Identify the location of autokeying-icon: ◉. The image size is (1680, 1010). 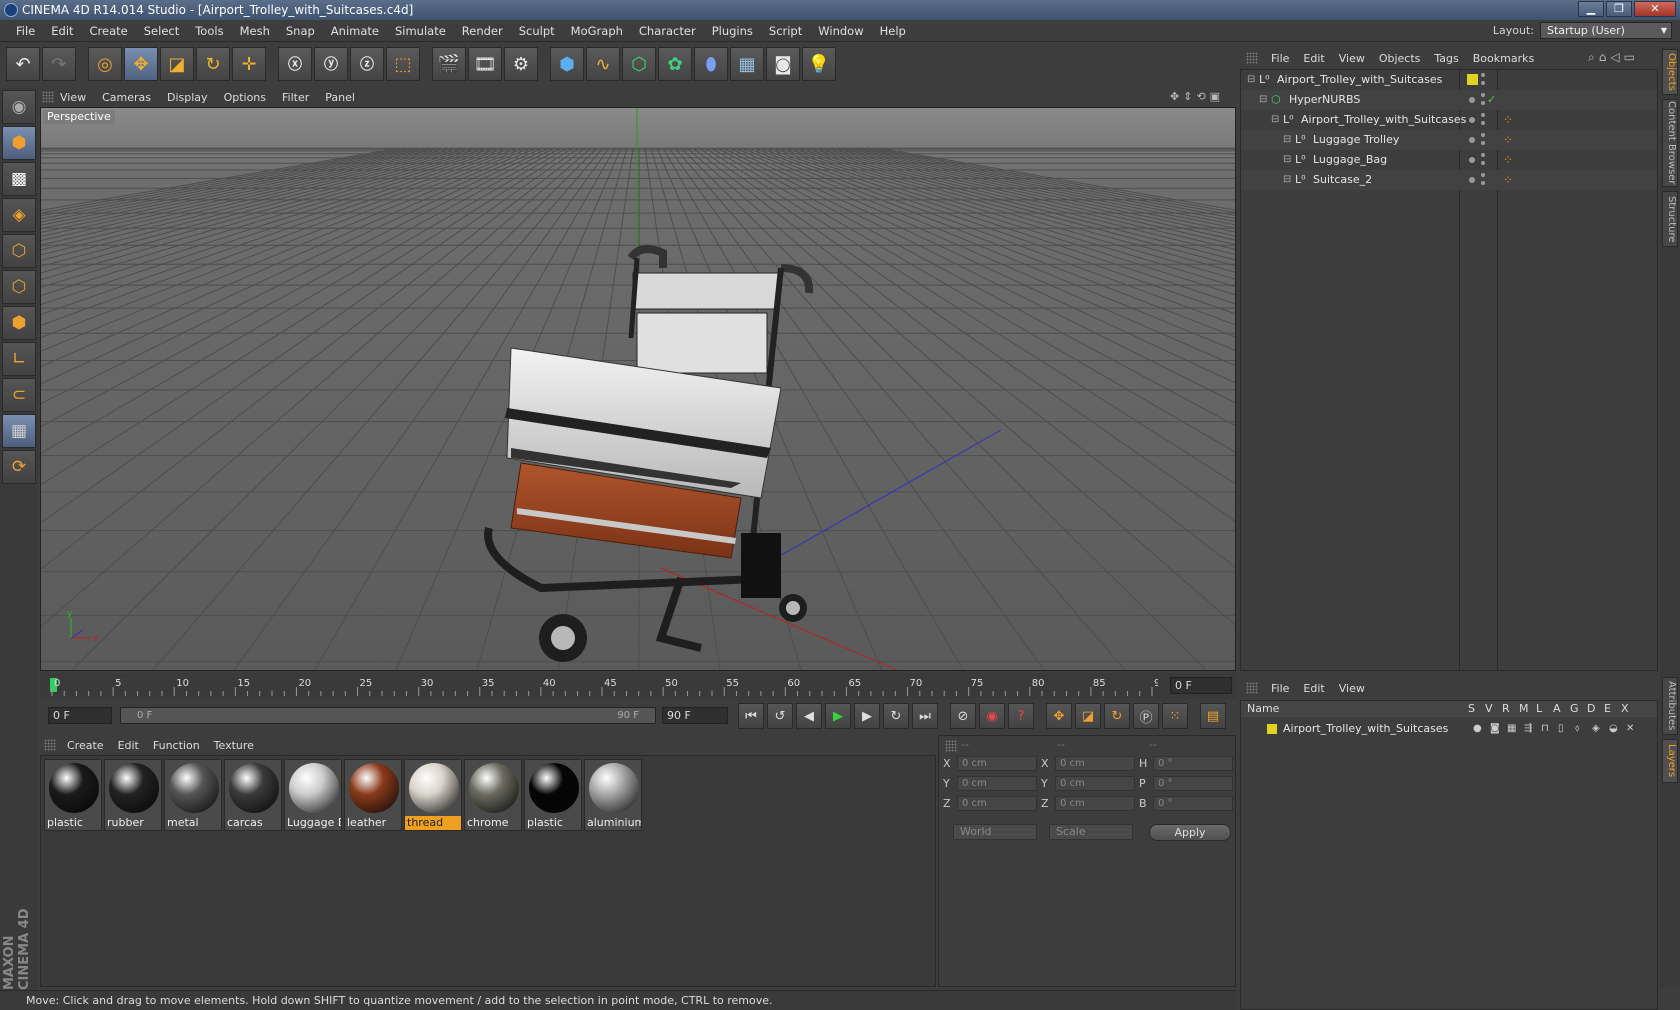
(992, 716).